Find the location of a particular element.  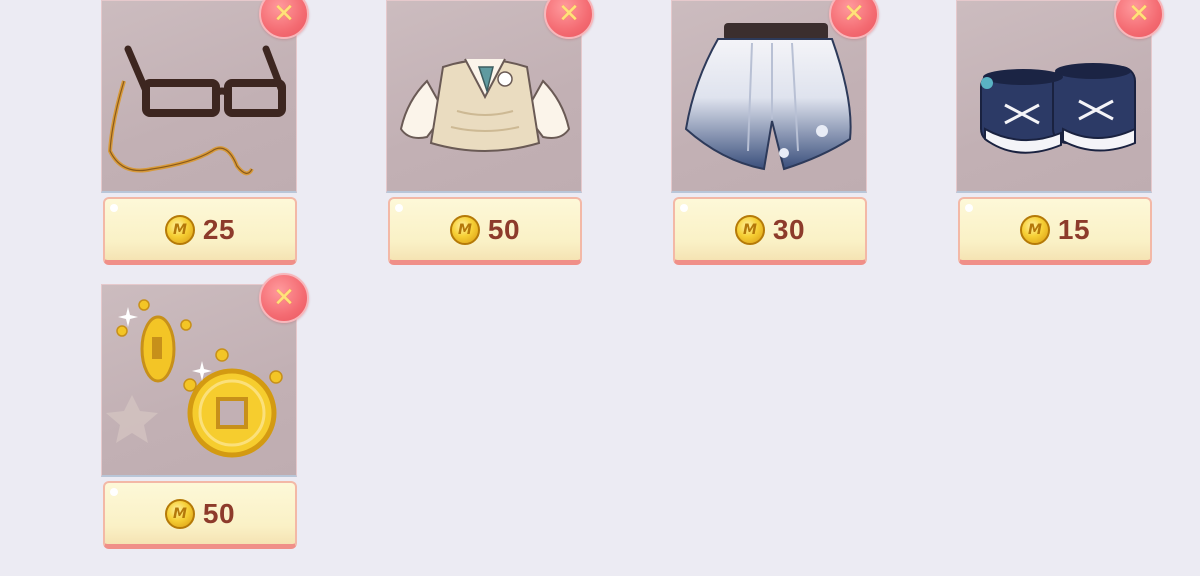

price-tag: M 25 is located at coordinates (200, 231).